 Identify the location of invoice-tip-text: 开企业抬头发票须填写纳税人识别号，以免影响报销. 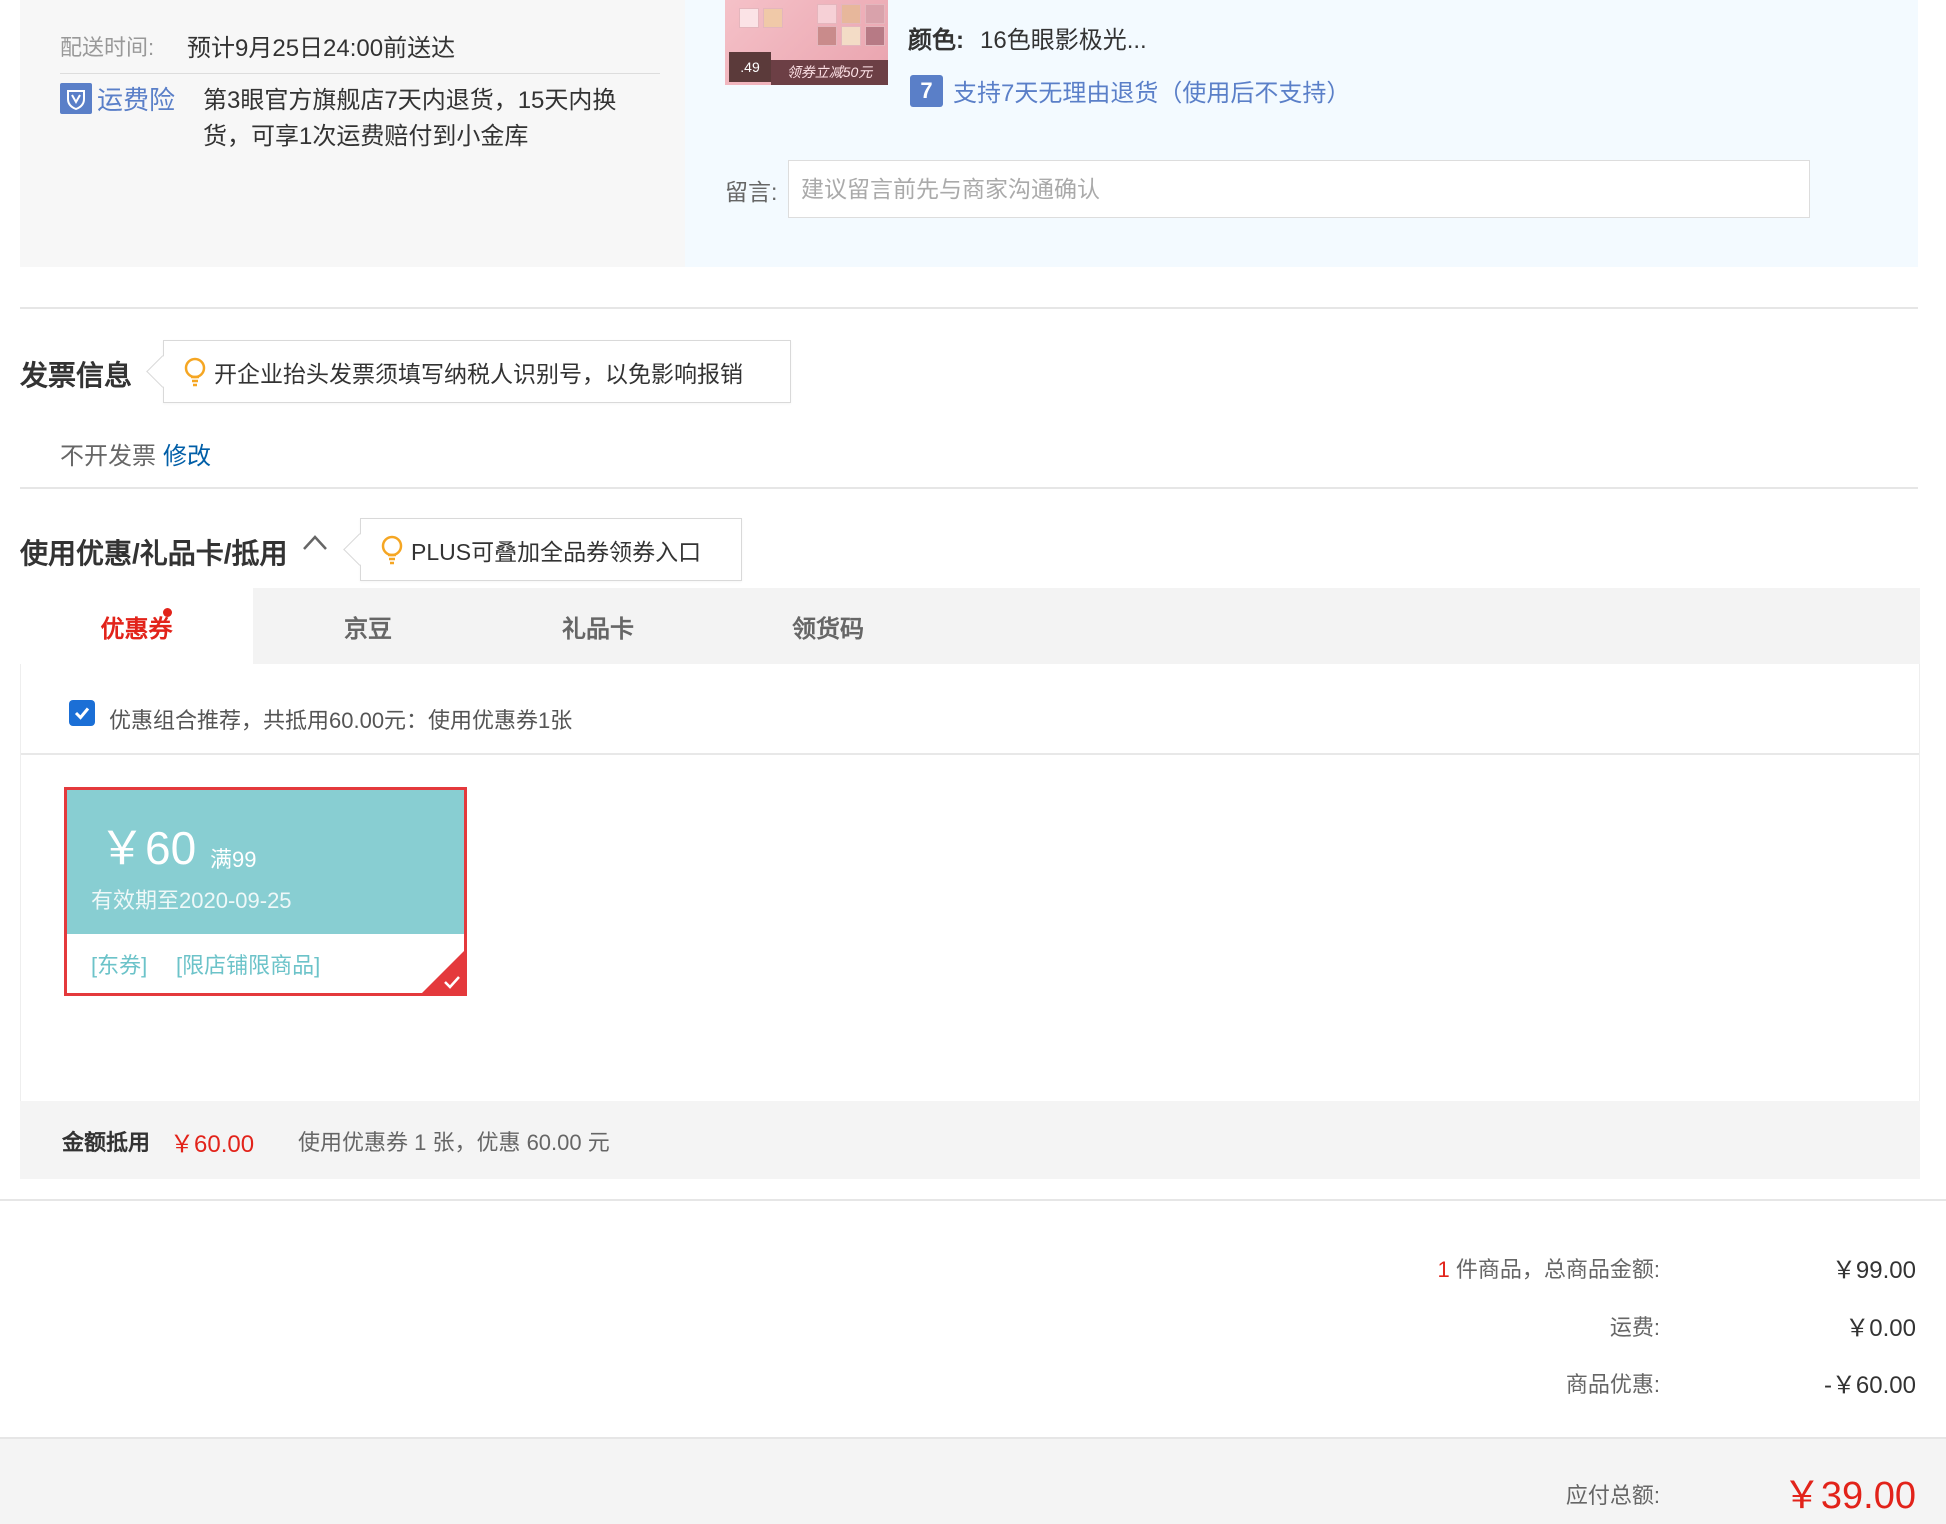
(478, 373).